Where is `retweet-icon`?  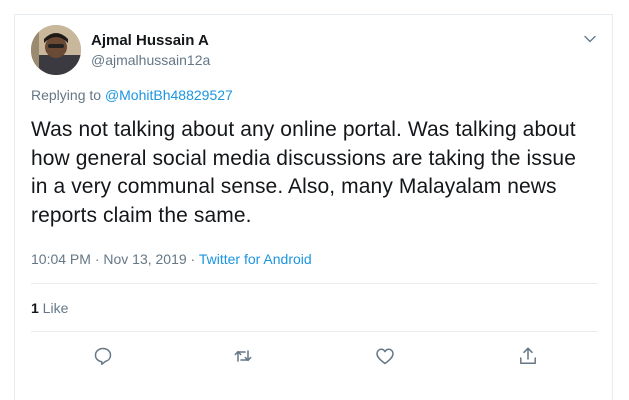 retweet-icon is located at coordinates (243, 356).